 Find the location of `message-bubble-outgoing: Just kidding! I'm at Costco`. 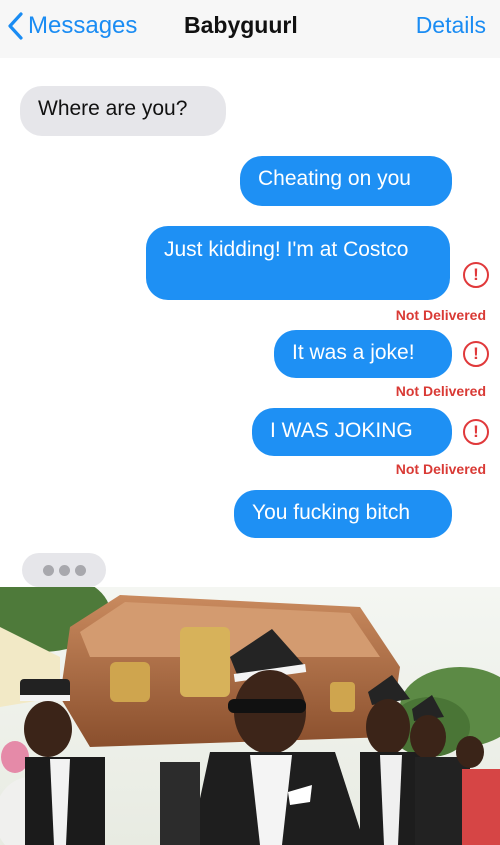

message-bubble-outgoing: Just kidding! I'm at Costco is located at coordinates (298, 263).